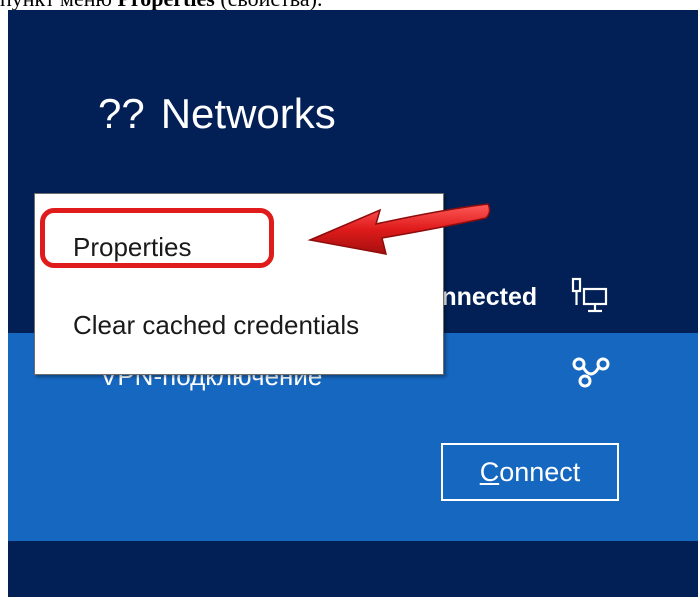 The image size is (698, 597). I want to click on connect-accesskey: C, so click(489, 471).